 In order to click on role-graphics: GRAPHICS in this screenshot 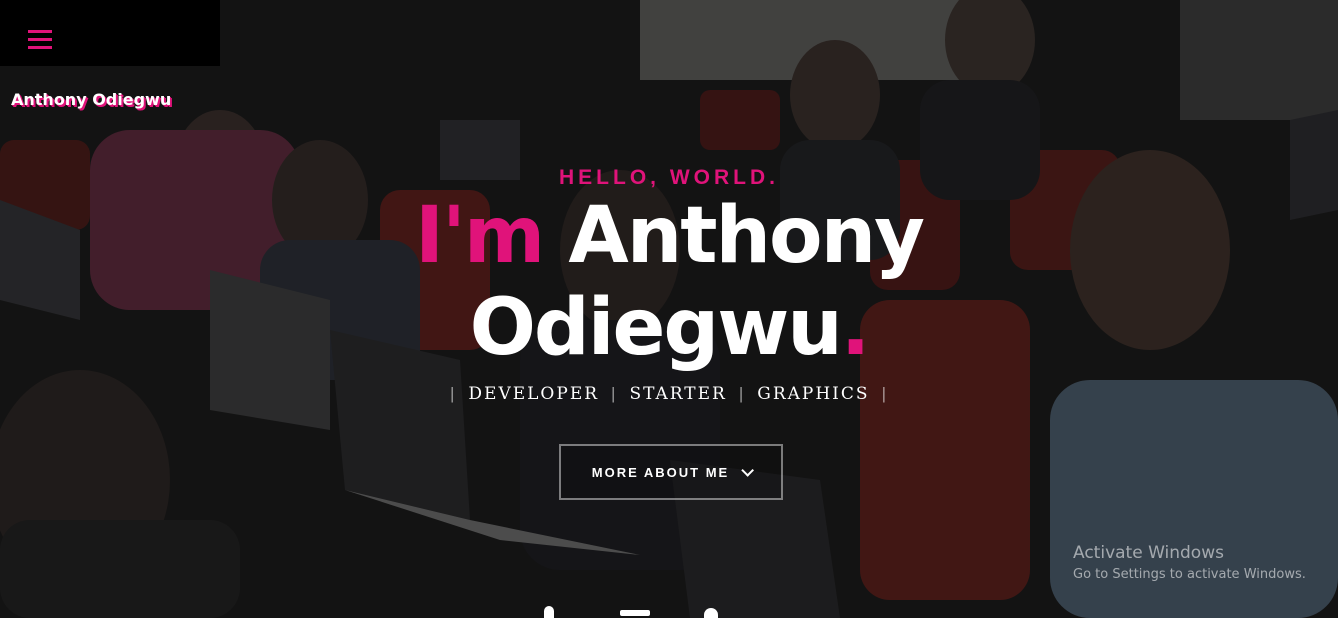, I will do `click(813, 394)`.